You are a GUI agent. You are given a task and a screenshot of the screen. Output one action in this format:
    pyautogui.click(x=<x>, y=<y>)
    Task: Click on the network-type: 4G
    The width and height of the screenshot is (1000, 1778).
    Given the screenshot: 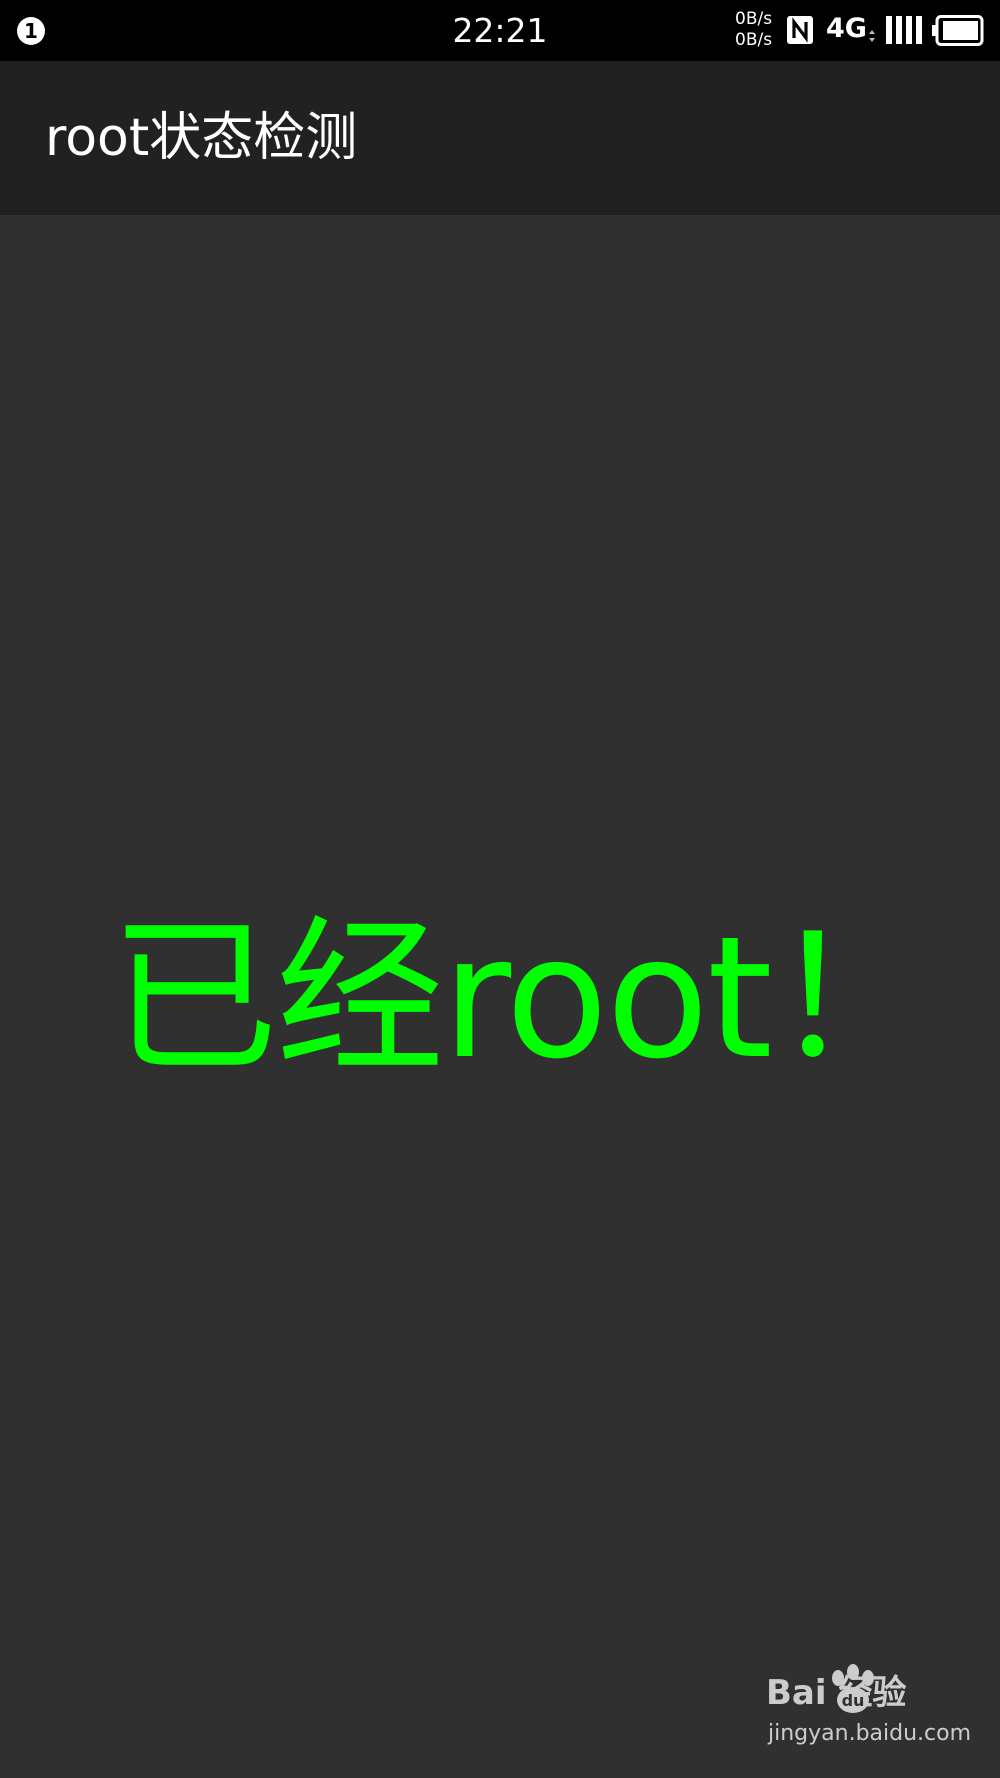 What is the action you would take?
    pyautogui.click(x=846, y=28)
    